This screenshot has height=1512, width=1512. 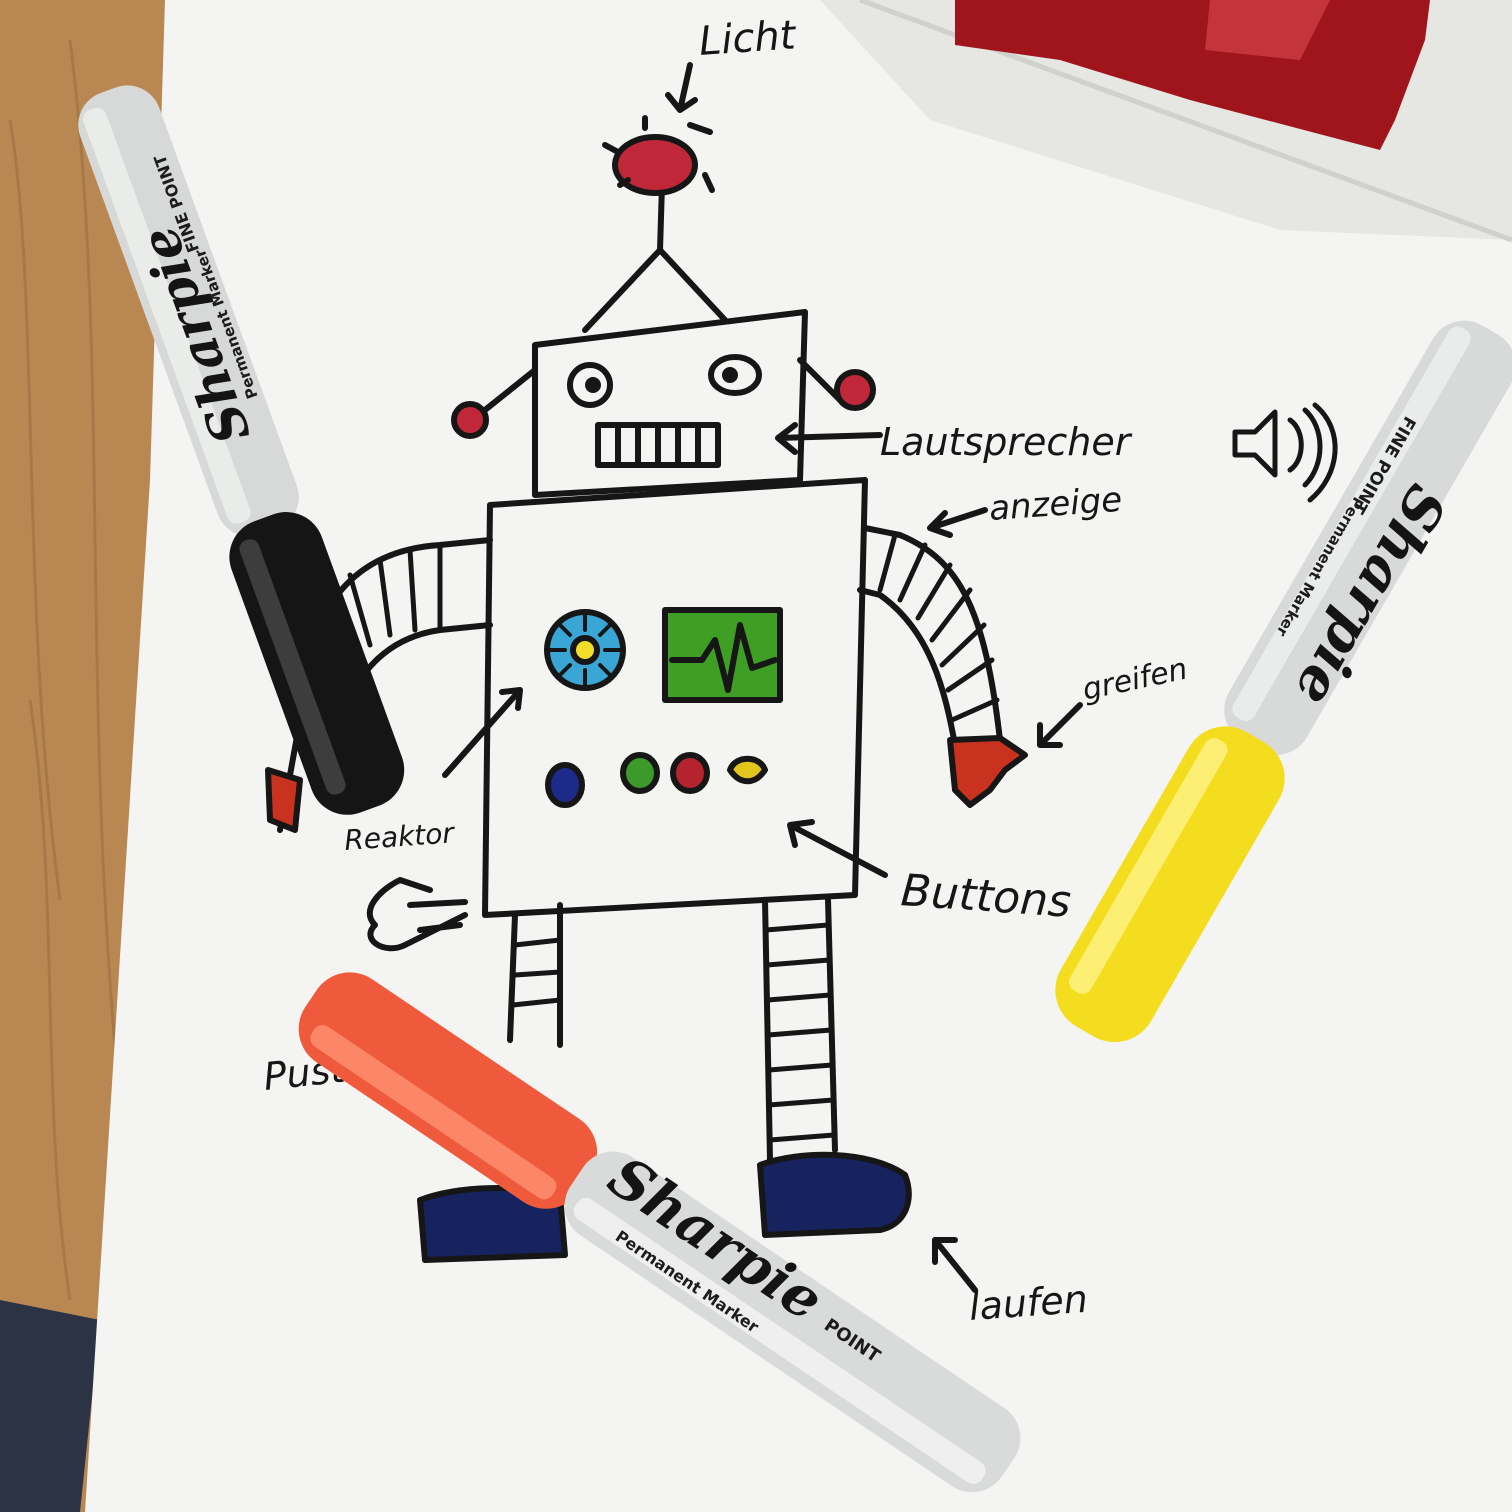 I want to click on label-speaker: Lautsprecher, so click(x=1006, y=442).